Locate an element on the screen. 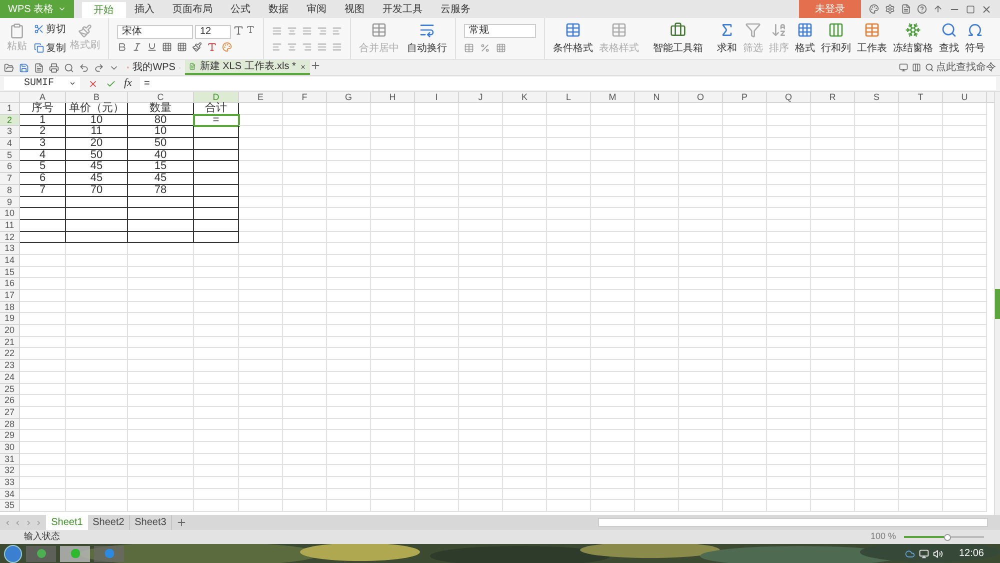 The image size is (1000, 563). column-header: E is located at coordinates (261, 97).